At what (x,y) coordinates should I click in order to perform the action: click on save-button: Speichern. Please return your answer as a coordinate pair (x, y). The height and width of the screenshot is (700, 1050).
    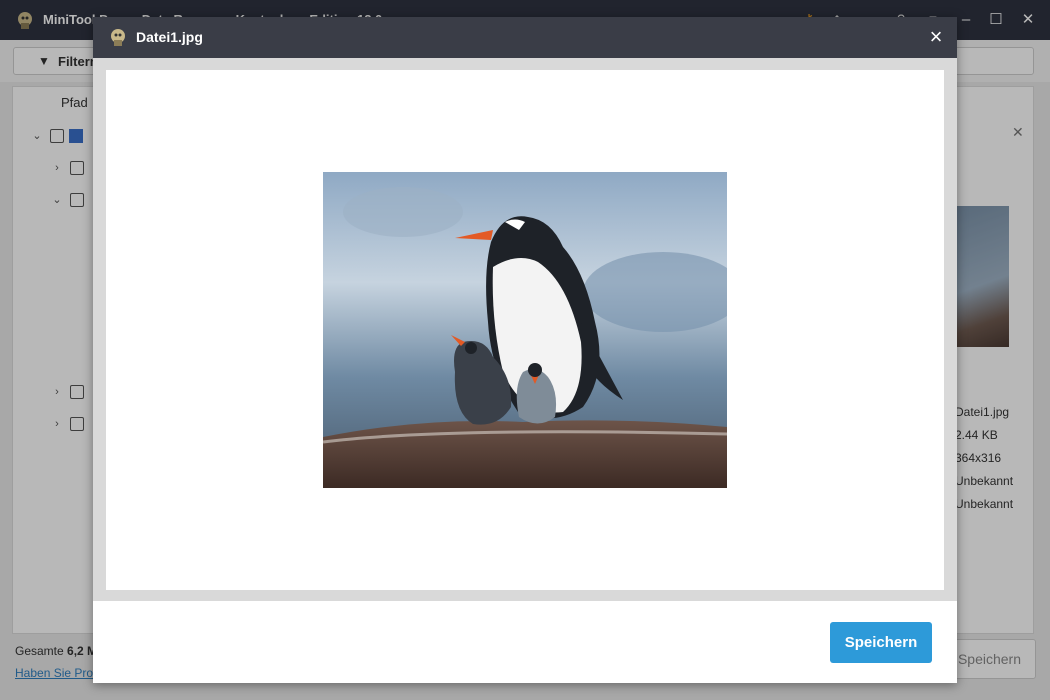
    Looking at the image, I should click on (881, 642).